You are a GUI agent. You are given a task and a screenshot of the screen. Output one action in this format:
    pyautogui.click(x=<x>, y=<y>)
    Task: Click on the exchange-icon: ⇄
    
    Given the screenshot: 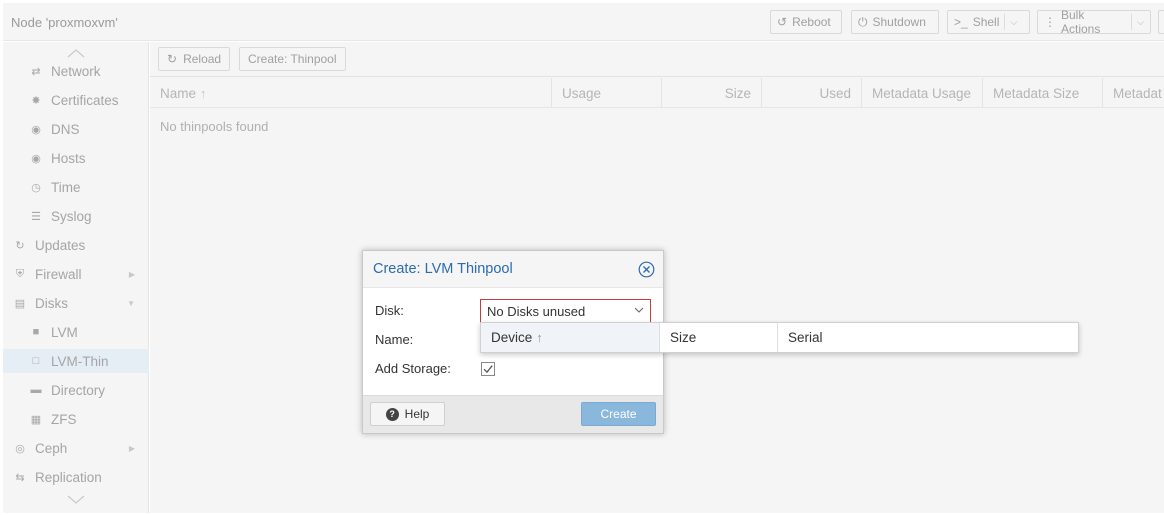 What is the action you would take?
    pyautogui.click(x=36, y=71)
    